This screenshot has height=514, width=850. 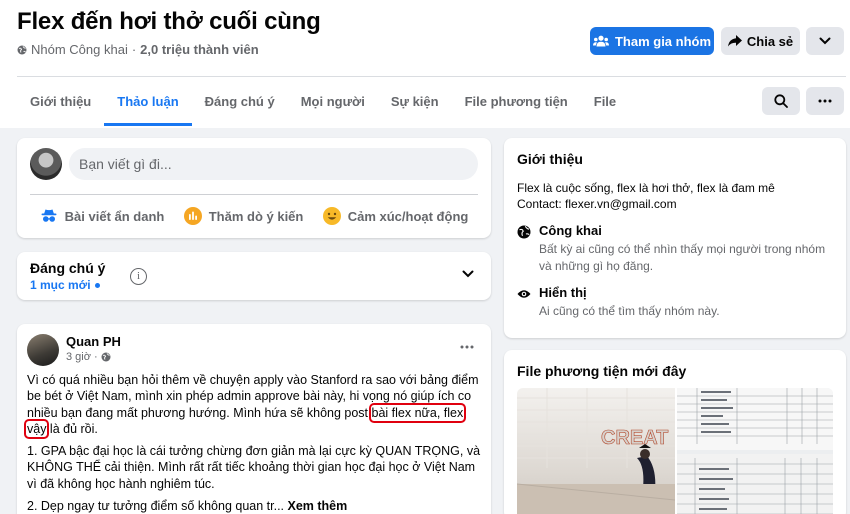 I want to click on group-search-button, so click(x=781, y=101).